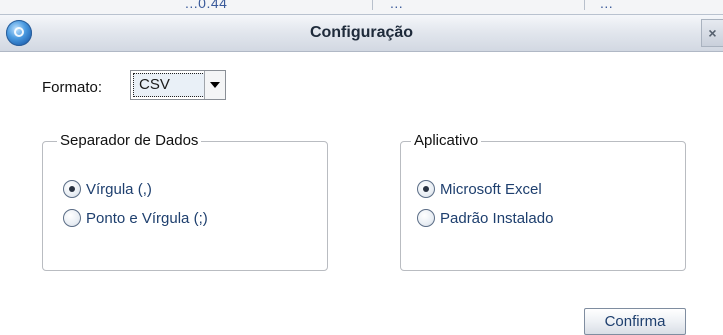 This screenshot has width=723, height=335. Describe the element at coordinates (206, 5) in the screenshot. I see `background-text-1: ...0.44` at that location.